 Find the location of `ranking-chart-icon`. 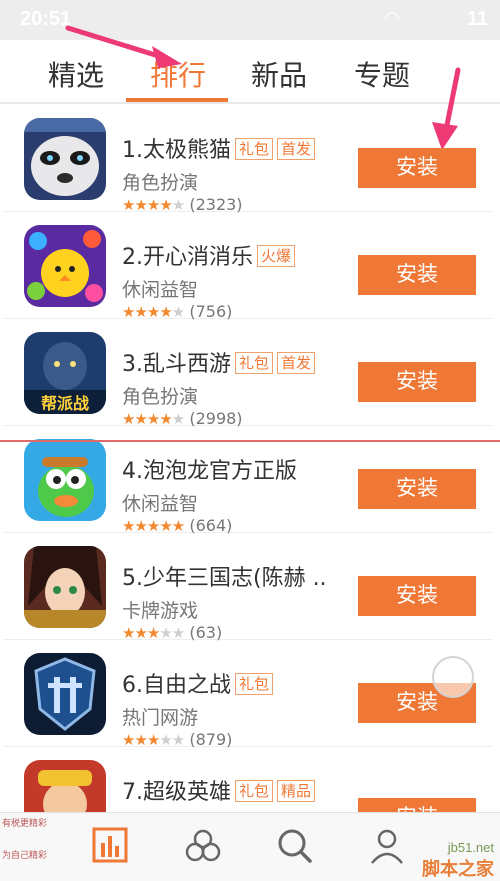

ranking-chart-icon is located at coordinates (112, 847).